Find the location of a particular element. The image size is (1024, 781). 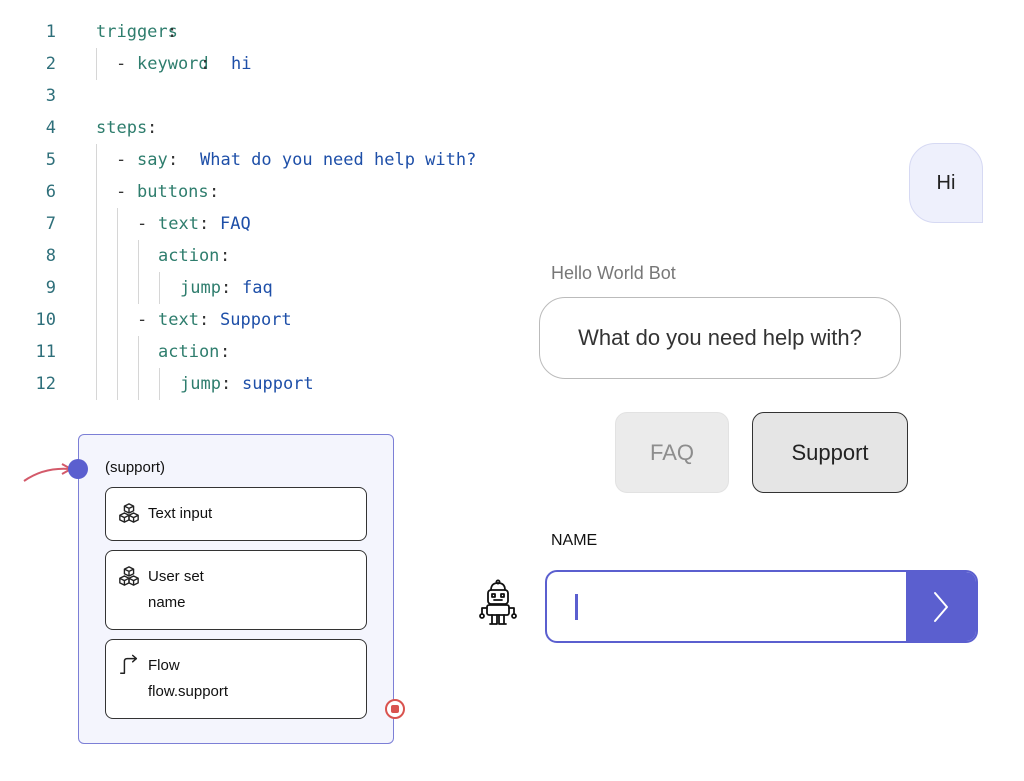

code-key: say is located at coordinates (152, 160).